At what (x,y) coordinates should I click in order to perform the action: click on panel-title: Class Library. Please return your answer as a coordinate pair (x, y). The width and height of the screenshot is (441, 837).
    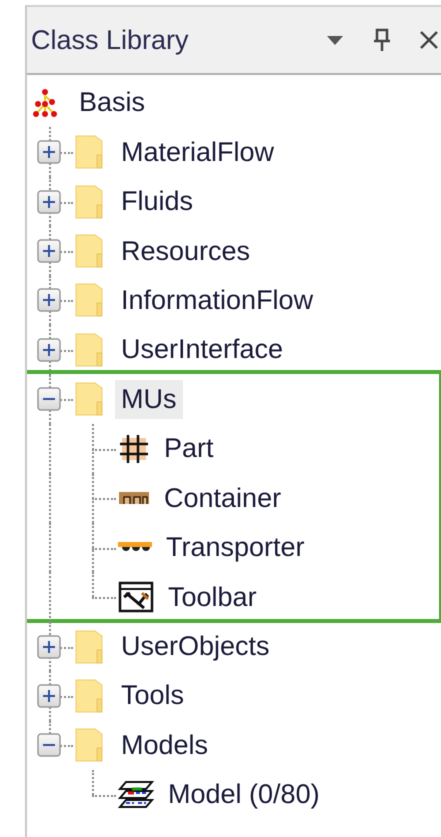
    Looking at the image, I should click on (110, 40).